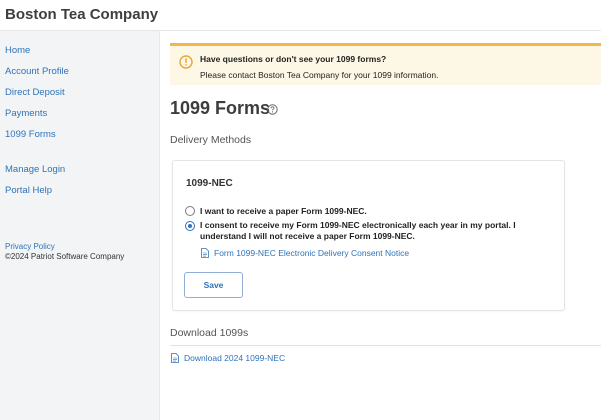 The height and width of the screenshot is (420, 601). I want to click on page-title: 1099 Forms, so click(220, 108).